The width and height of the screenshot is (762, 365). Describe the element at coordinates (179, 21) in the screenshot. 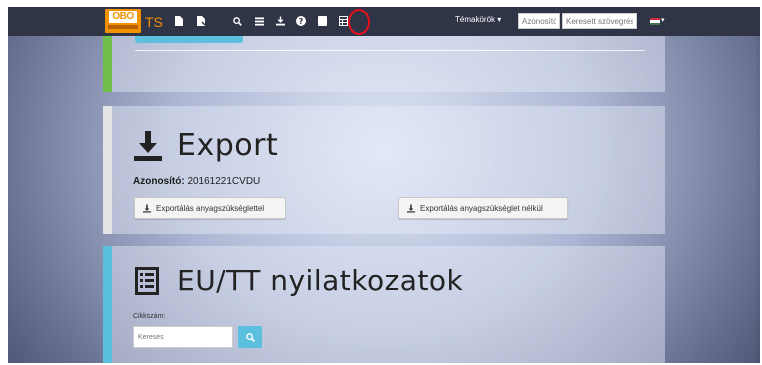

I see `file-icon` at that location.